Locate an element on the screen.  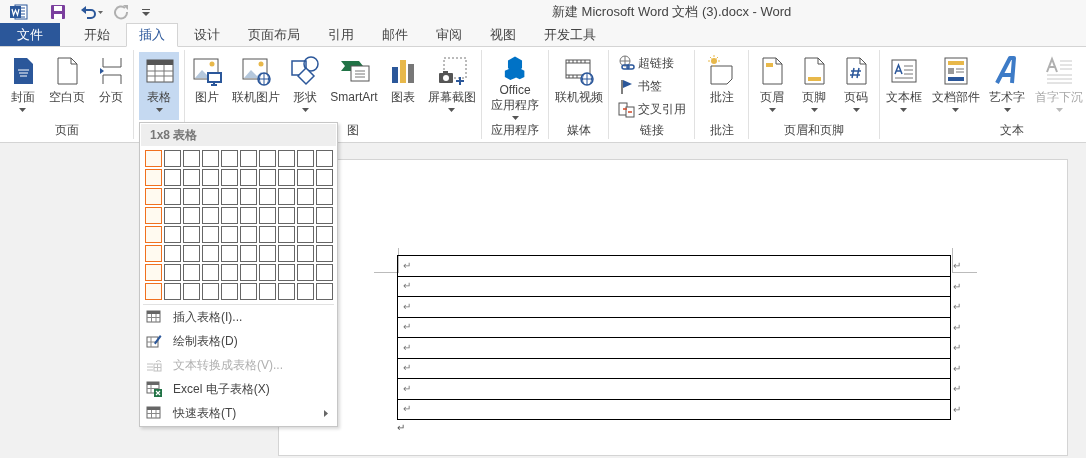
ribbon-tab: 设计 is located at coordinates (207, 34).